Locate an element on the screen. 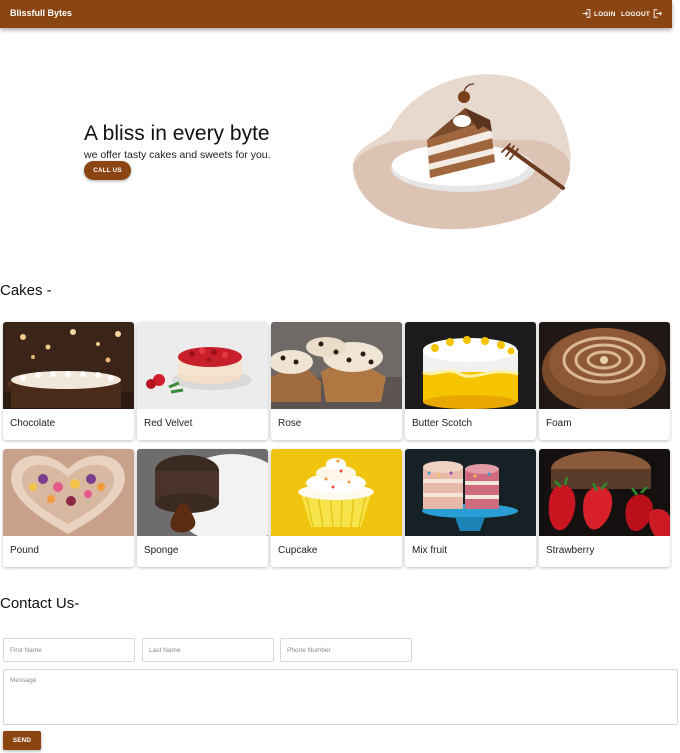 The width and height of the screenshot is (680, 753). send-button: SEND is located at coordinates (22, 740).